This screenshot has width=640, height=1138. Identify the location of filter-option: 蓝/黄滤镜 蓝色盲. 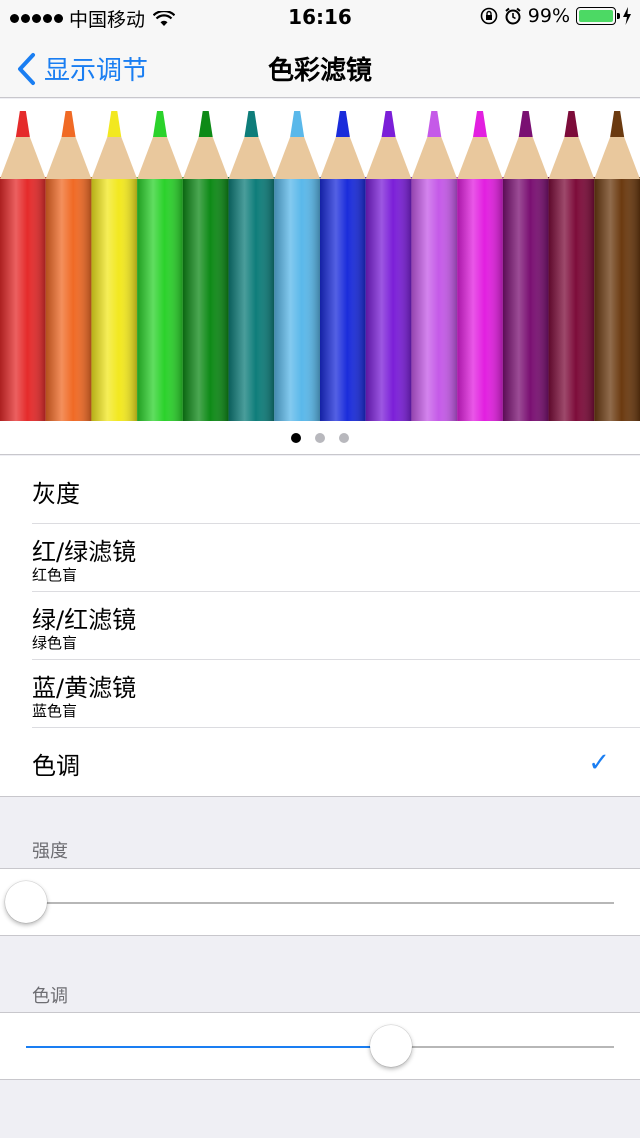
(336, 694).